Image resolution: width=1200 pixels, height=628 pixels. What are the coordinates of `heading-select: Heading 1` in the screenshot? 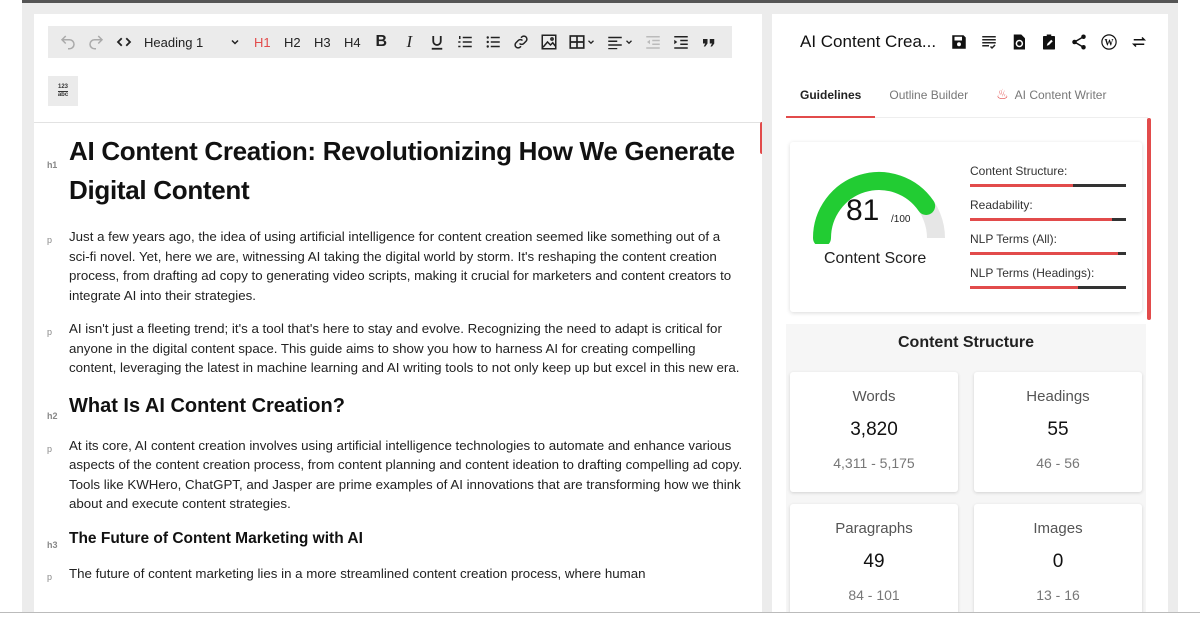 It's located at (192, 42).